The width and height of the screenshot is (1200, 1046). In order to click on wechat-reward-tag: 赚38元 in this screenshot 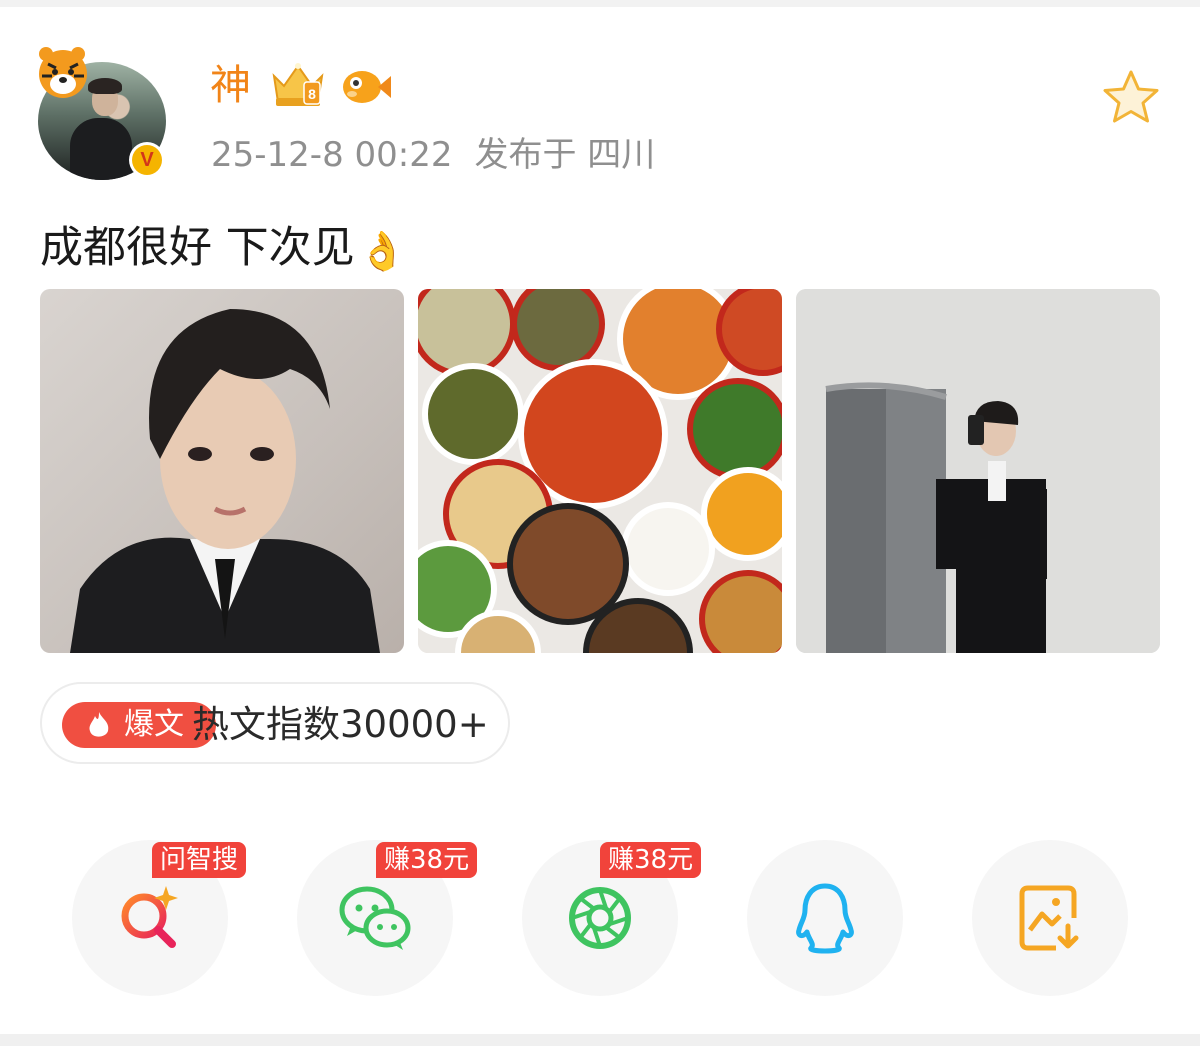, I will do `click(427, 860)`.